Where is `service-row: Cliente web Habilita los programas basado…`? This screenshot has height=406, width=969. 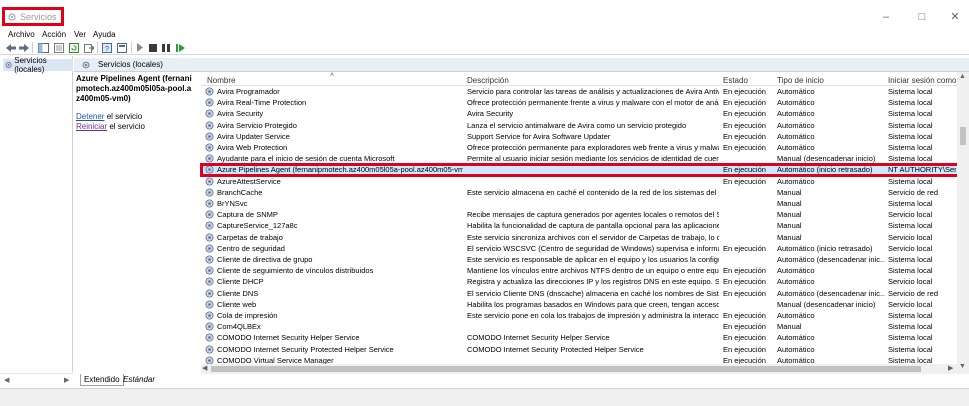 service-row: Cliente web Habilita los programas basado… is located at coordinates (579, 304).